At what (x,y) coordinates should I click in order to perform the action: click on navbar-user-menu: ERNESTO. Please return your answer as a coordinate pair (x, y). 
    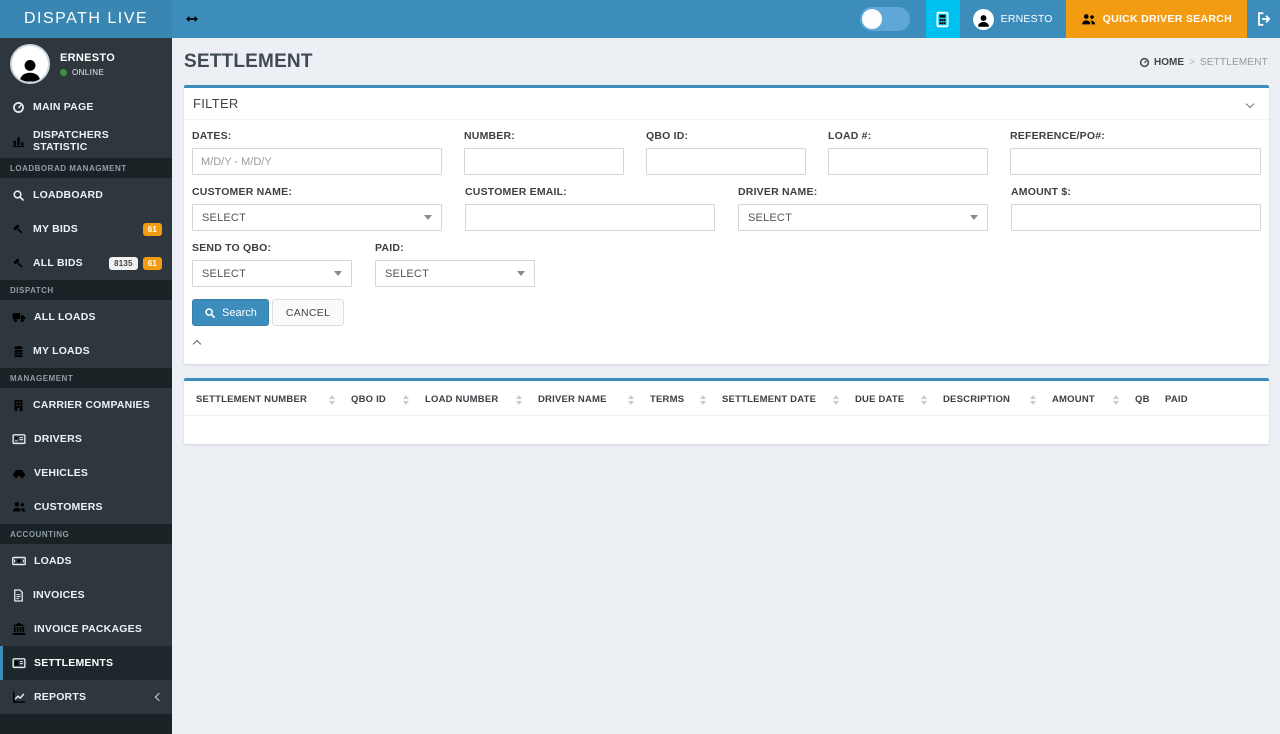
    Looking at the image, I should click on (1013, 19).